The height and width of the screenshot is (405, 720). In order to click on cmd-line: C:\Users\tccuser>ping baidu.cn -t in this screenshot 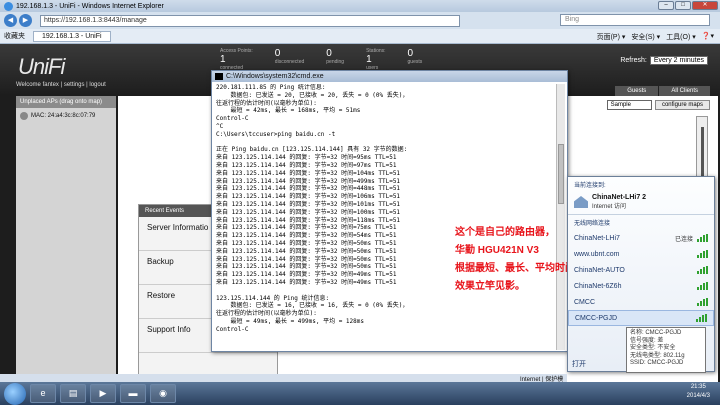, I will do `click(276, 134)`.